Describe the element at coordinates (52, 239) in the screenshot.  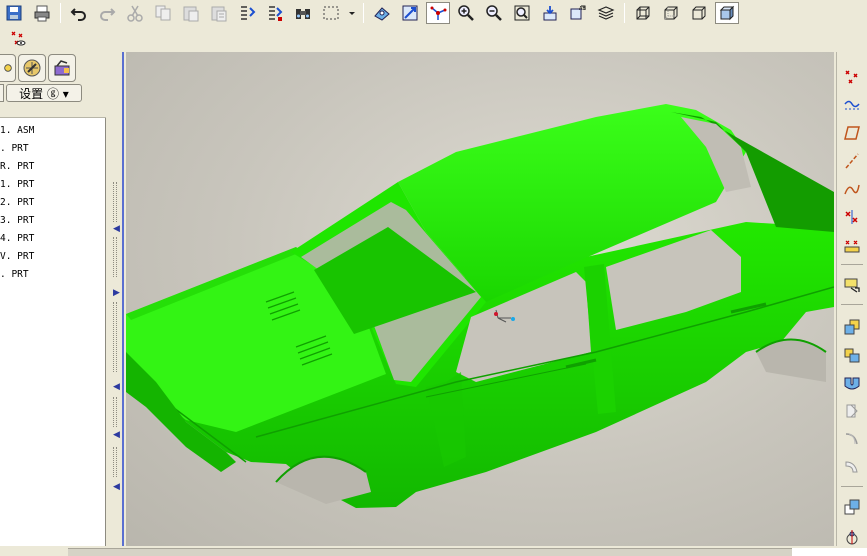
I see `tree-item: 4. PRT` at that location.